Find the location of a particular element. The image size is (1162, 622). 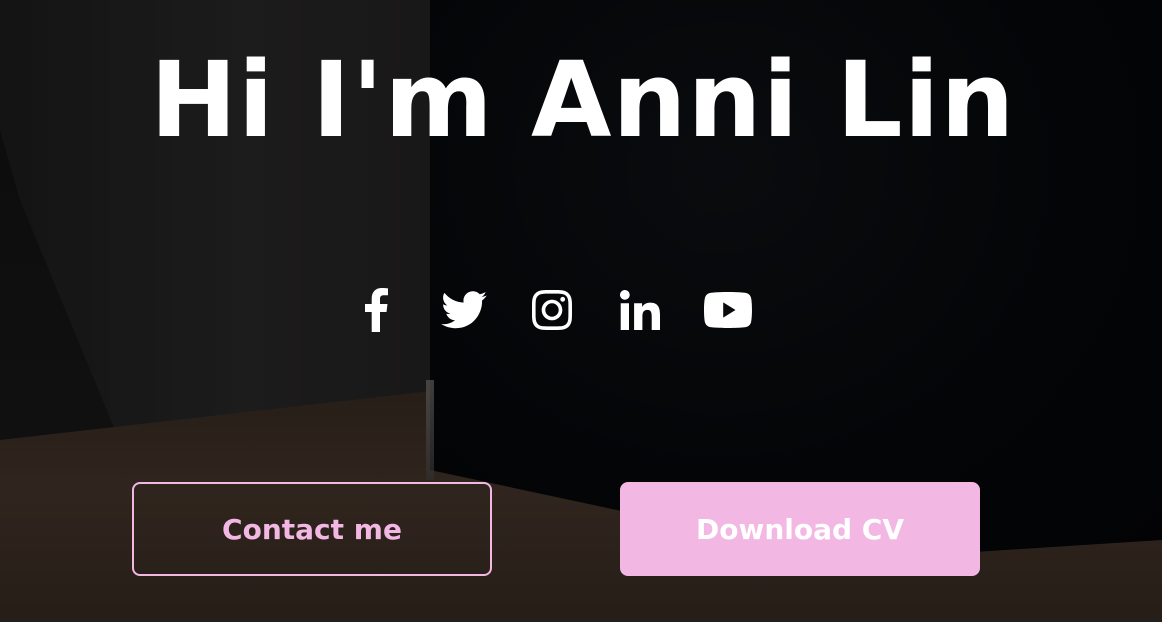

contact-me-button: Contact me is located at coordinates (312, 529).